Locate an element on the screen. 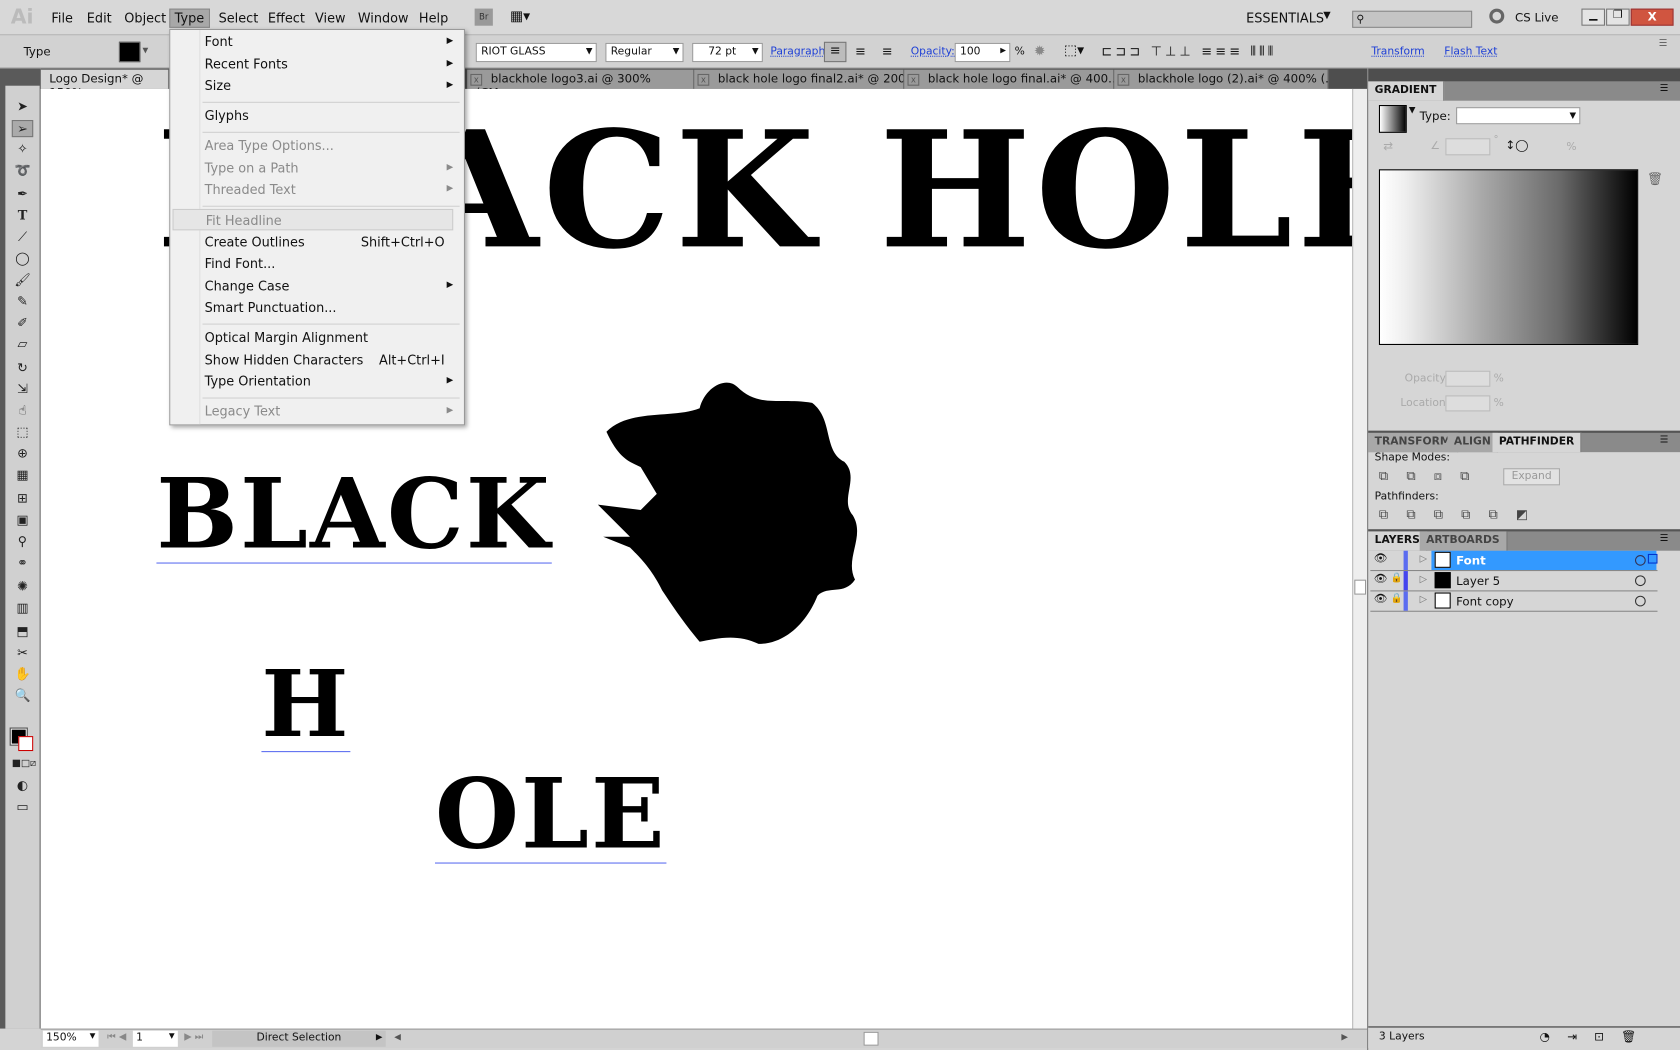  menu-file: File is located at coordinates (62, 18).